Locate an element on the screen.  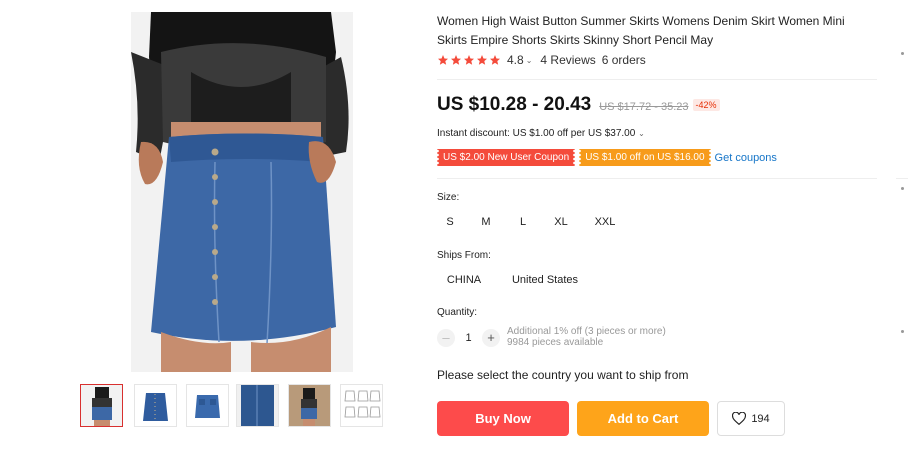
quantity-decrease-button: – is located at coordinates (446, 338).